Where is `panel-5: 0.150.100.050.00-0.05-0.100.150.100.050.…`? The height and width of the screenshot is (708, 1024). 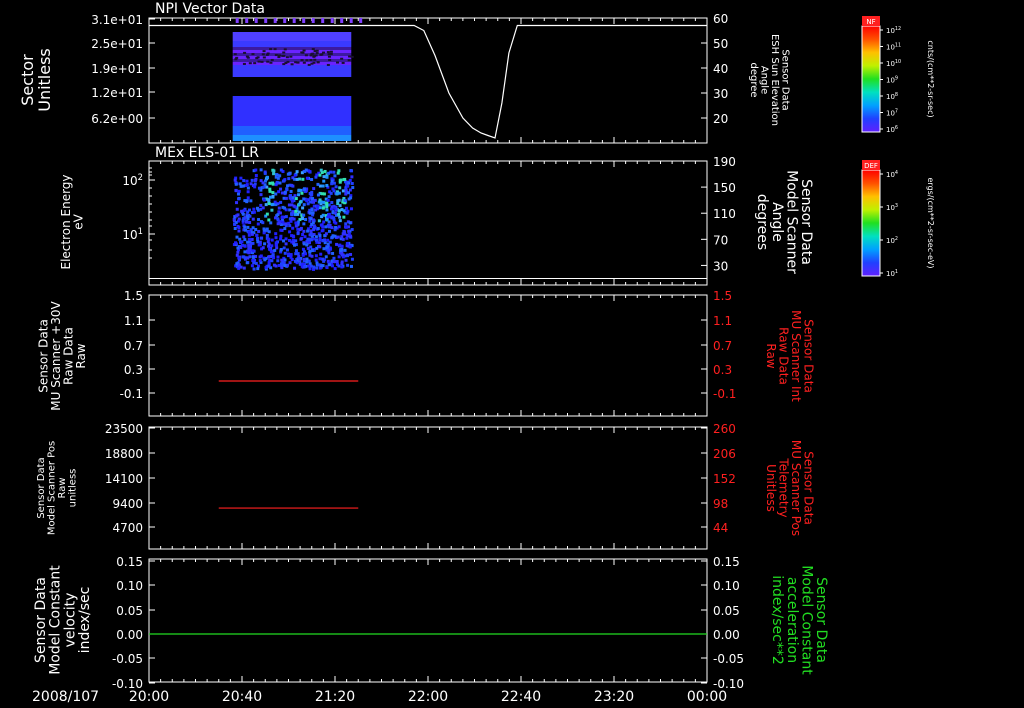 panel-5: 0.150.100.050.00-0.05-0.100.150.100.050.… is located at coordinates (431, 623).